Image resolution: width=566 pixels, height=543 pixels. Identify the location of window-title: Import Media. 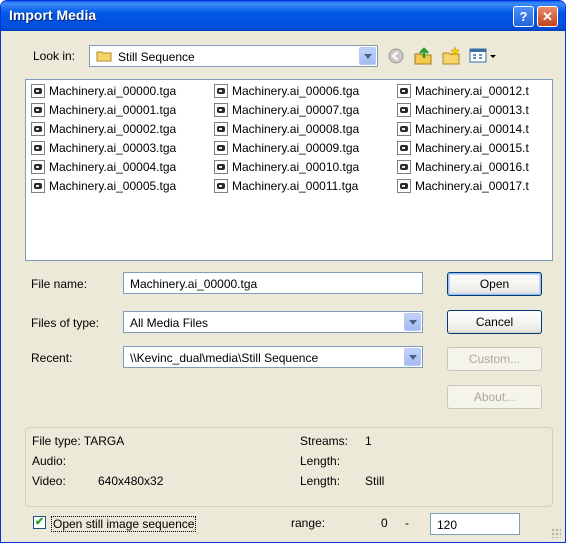
(53, 15).